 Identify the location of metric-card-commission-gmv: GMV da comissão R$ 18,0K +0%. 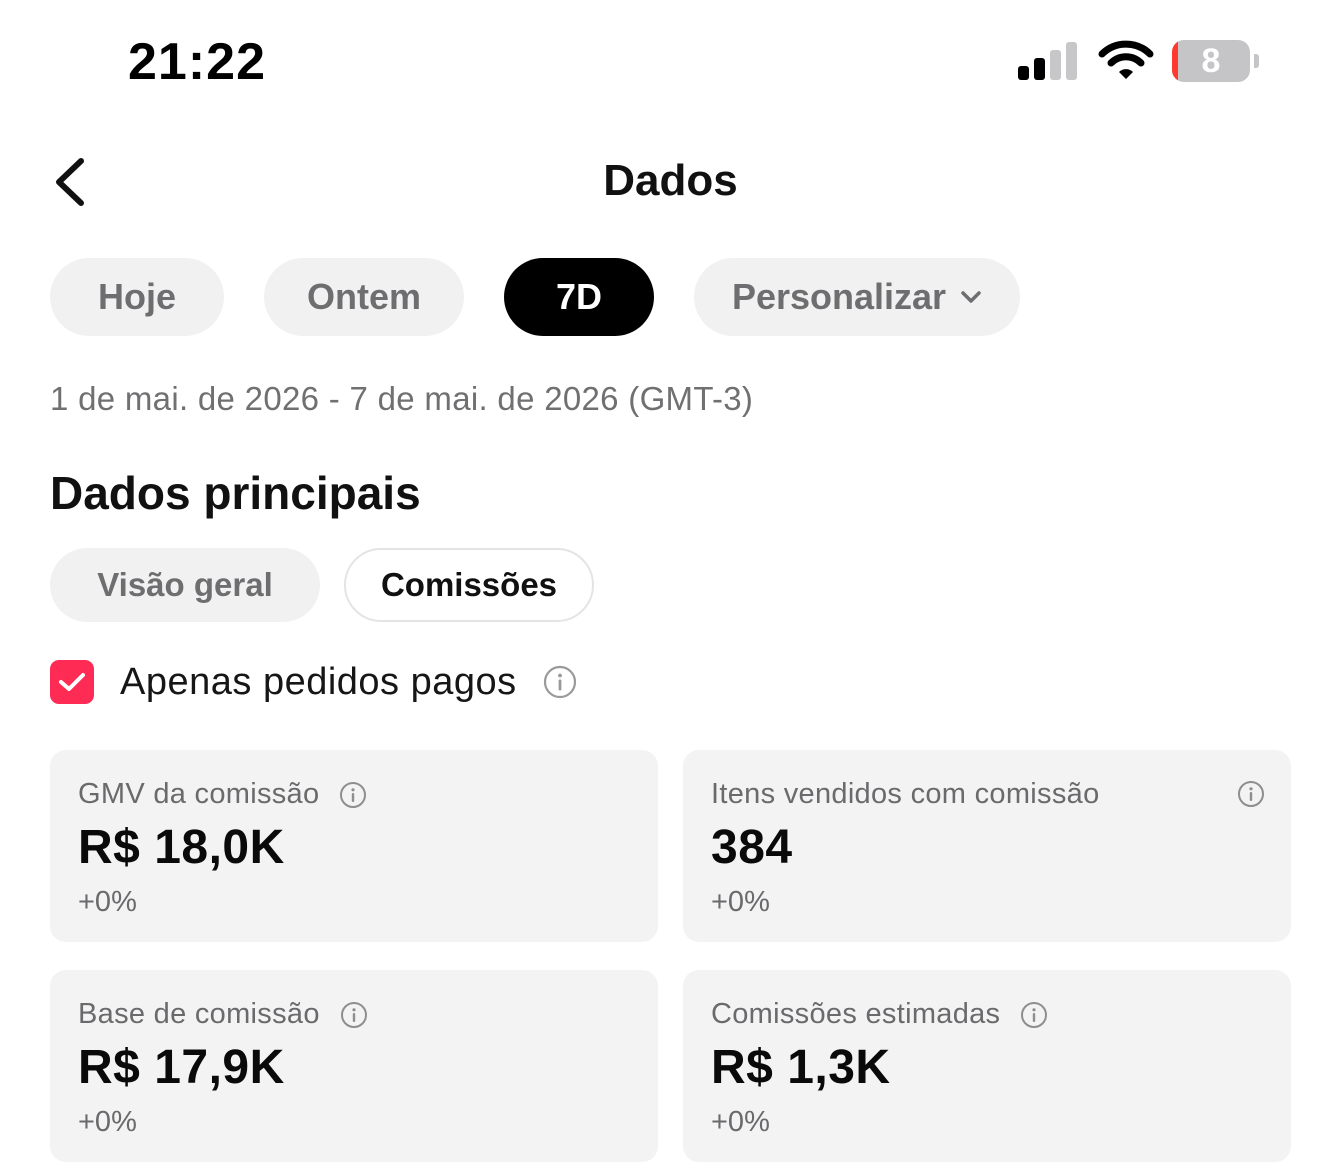
(354, 846).